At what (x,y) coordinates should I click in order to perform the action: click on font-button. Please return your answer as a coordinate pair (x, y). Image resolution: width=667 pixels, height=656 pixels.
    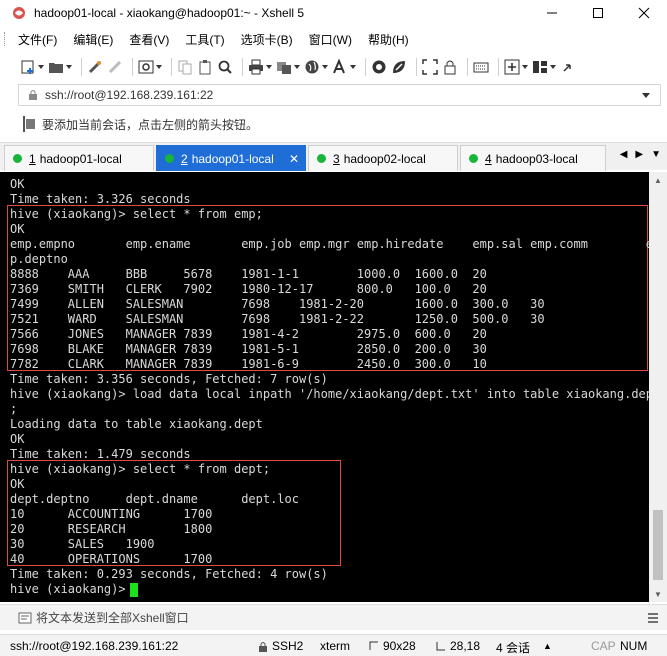
    Looking at the image, I should click on (344, 67).